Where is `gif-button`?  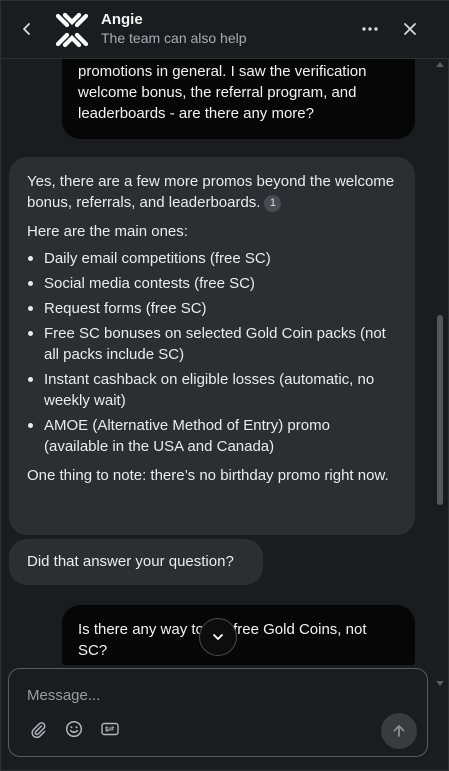
gif-button is located at coordinates (110, 729).